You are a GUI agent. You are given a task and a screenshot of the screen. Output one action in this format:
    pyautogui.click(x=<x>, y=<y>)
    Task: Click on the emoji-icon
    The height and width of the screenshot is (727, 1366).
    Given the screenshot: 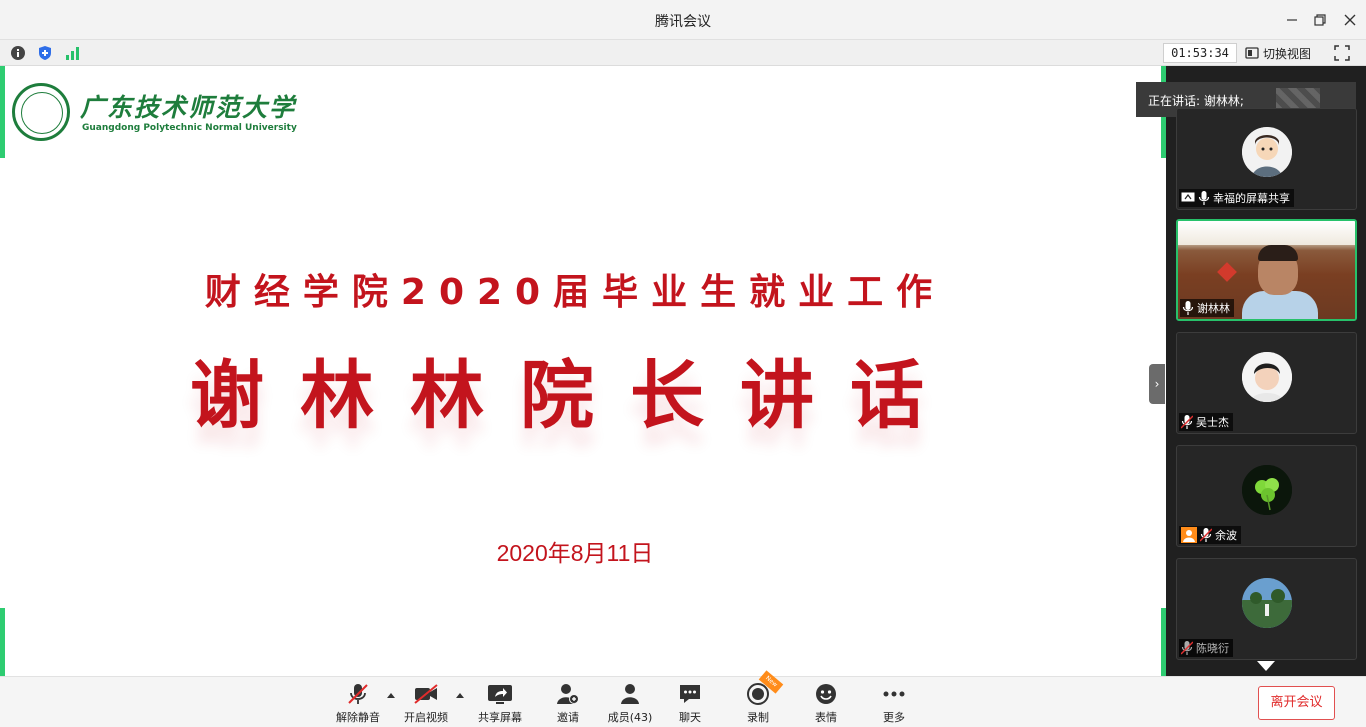 What is the action you would take?
    pyautogui.click(x=826, y=694)
    